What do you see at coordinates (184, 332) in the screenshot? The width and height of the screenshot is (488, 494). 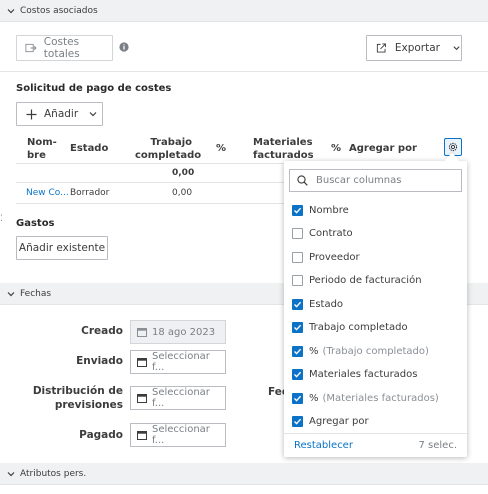 I see `created-date-value: 18 ago 2023` at bounding box center [184, 332].